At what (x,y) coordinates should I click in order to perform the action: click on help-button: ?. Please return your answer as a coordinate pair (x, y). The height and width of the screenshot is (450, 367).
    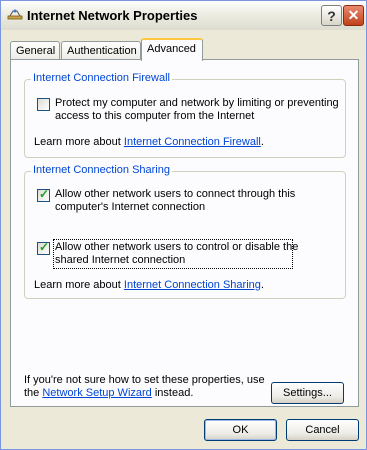
    Looking at the image, I should click on (331, 15).